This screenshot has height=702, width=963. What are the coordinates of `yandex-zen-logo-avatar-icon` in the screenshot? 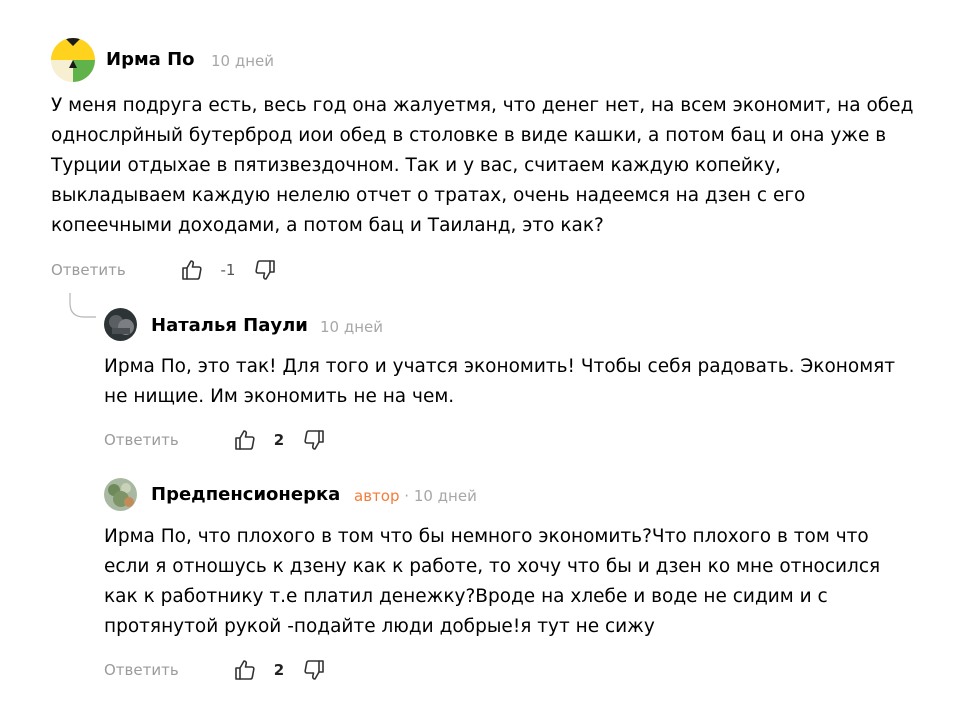 It's located at (73, 60).